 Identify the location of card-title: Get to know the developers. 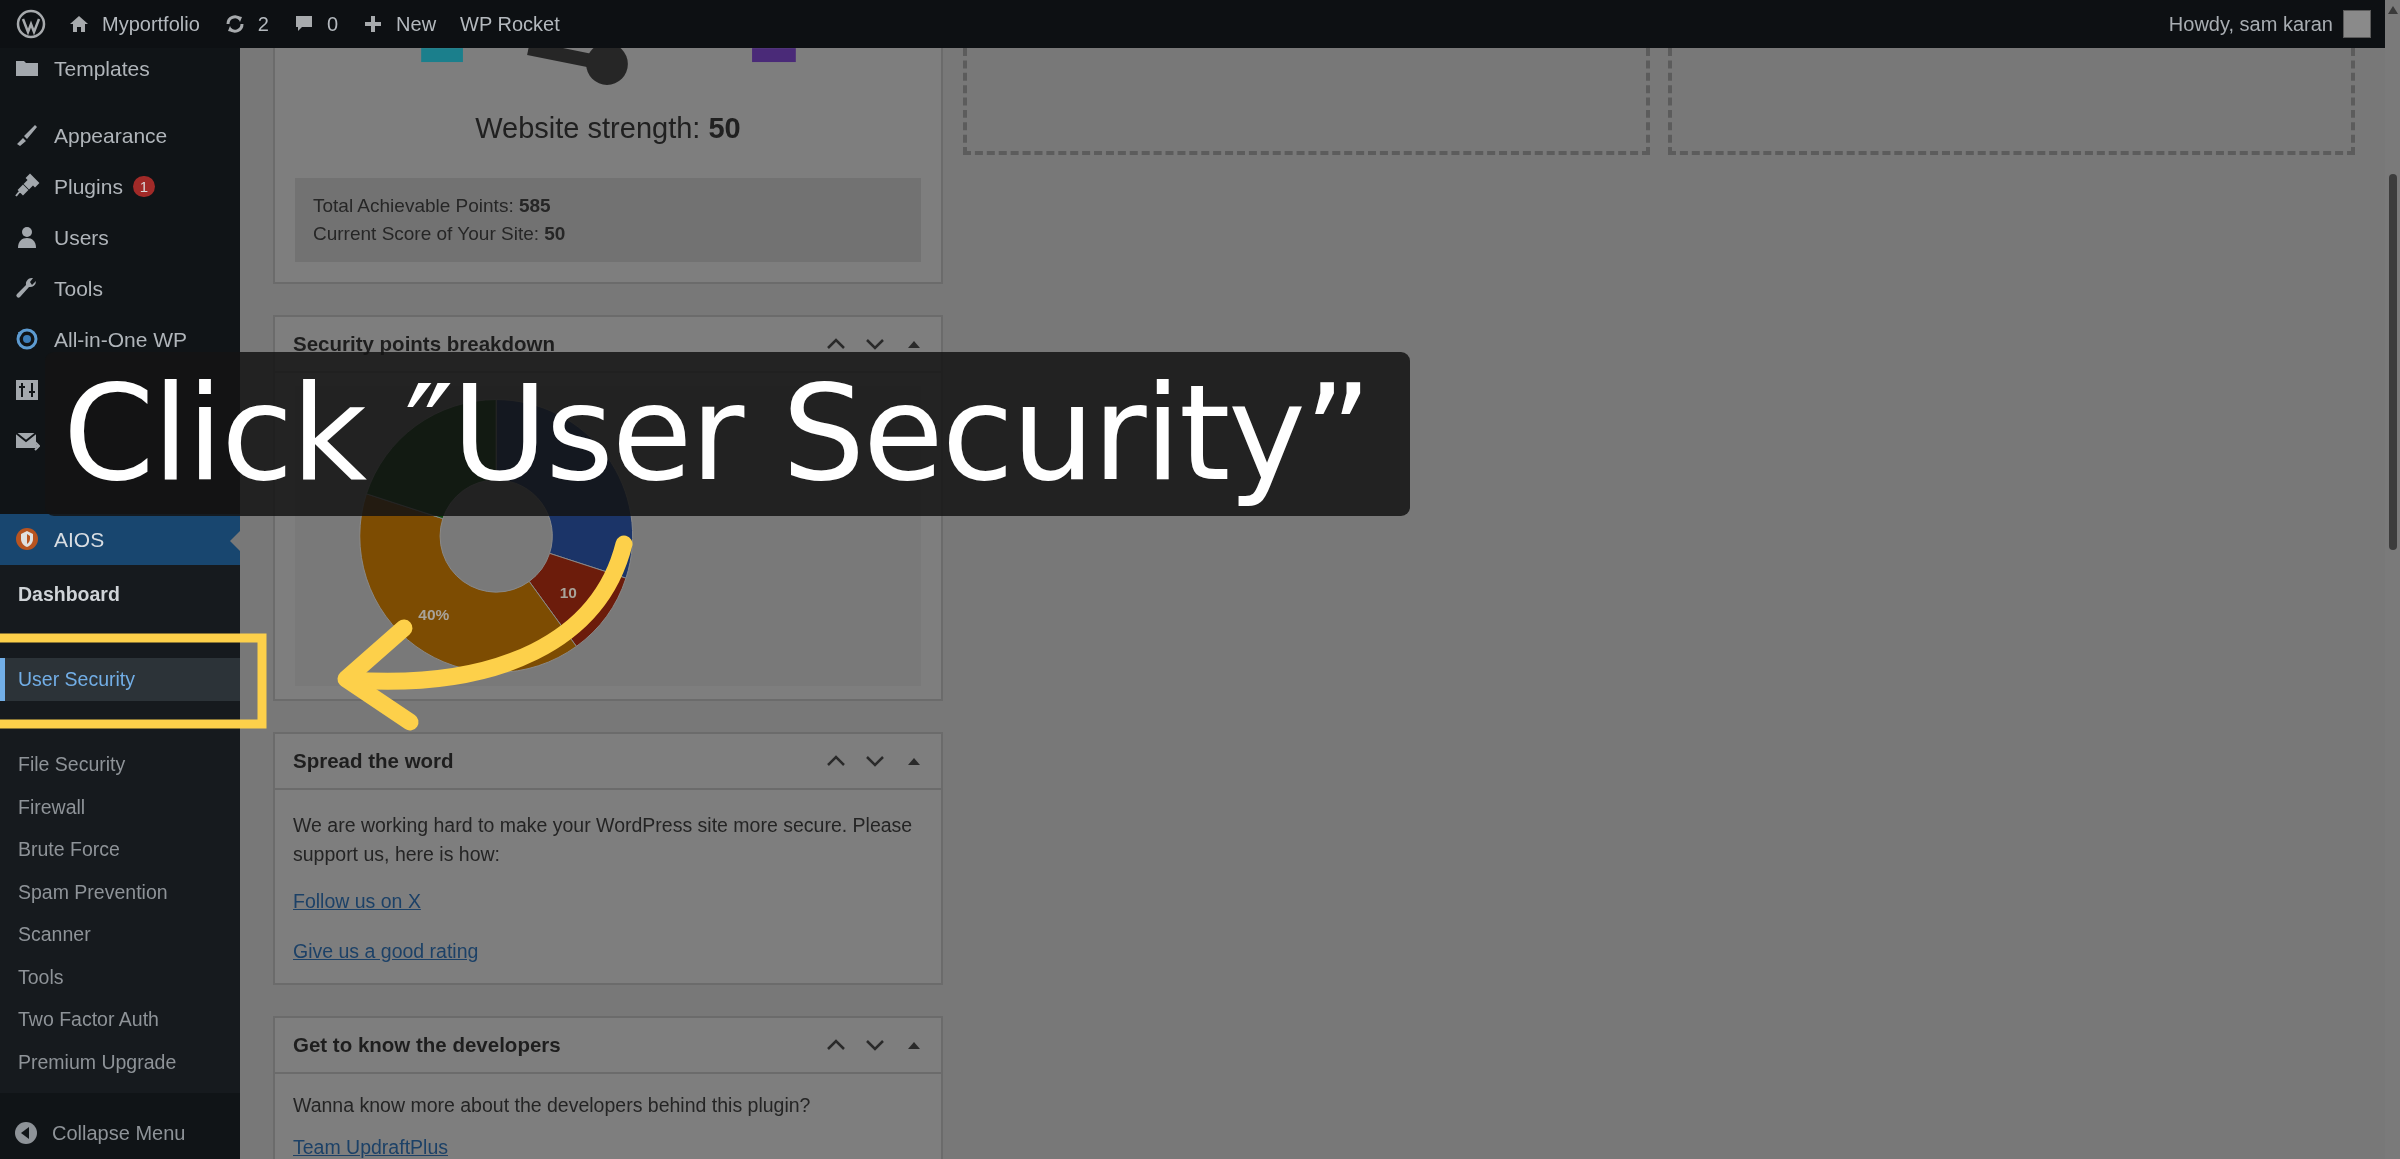
(427, 1045).